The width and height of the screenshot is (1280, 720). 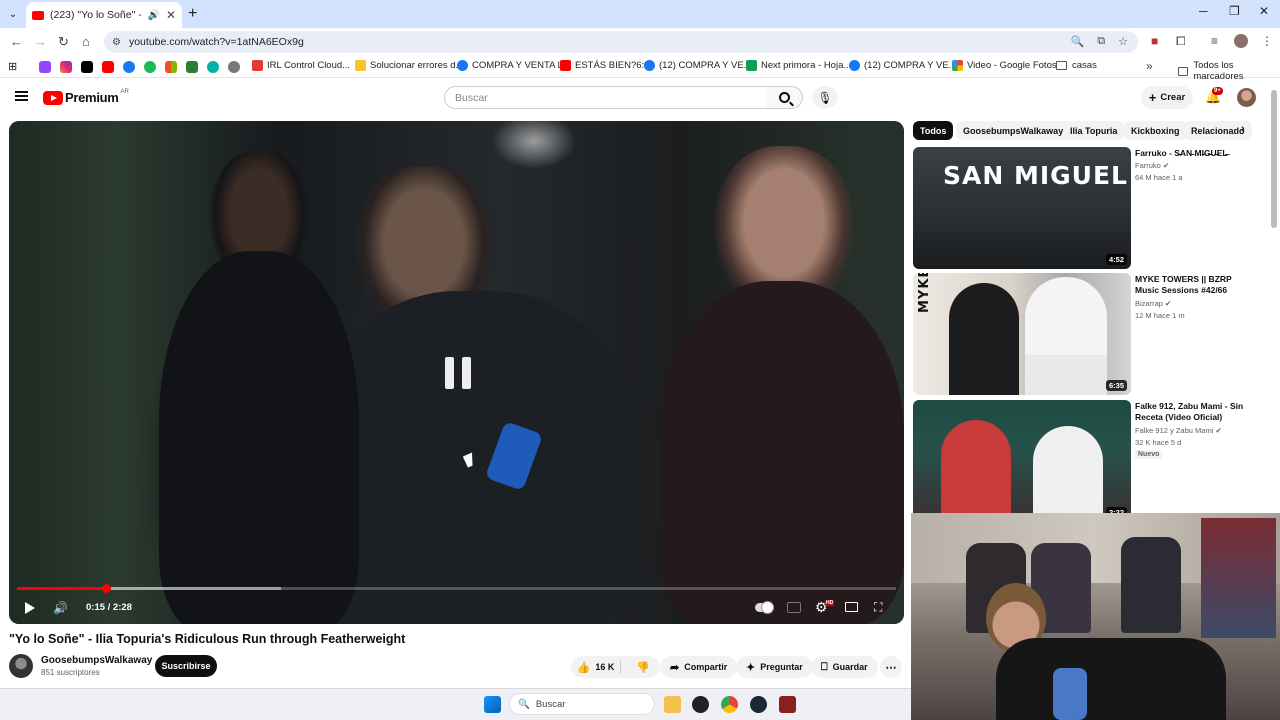 What do you see at coordinates (21, 96) in the screenshot?
I see `menu-hamburger-icon` at bounding box center [21, 96].